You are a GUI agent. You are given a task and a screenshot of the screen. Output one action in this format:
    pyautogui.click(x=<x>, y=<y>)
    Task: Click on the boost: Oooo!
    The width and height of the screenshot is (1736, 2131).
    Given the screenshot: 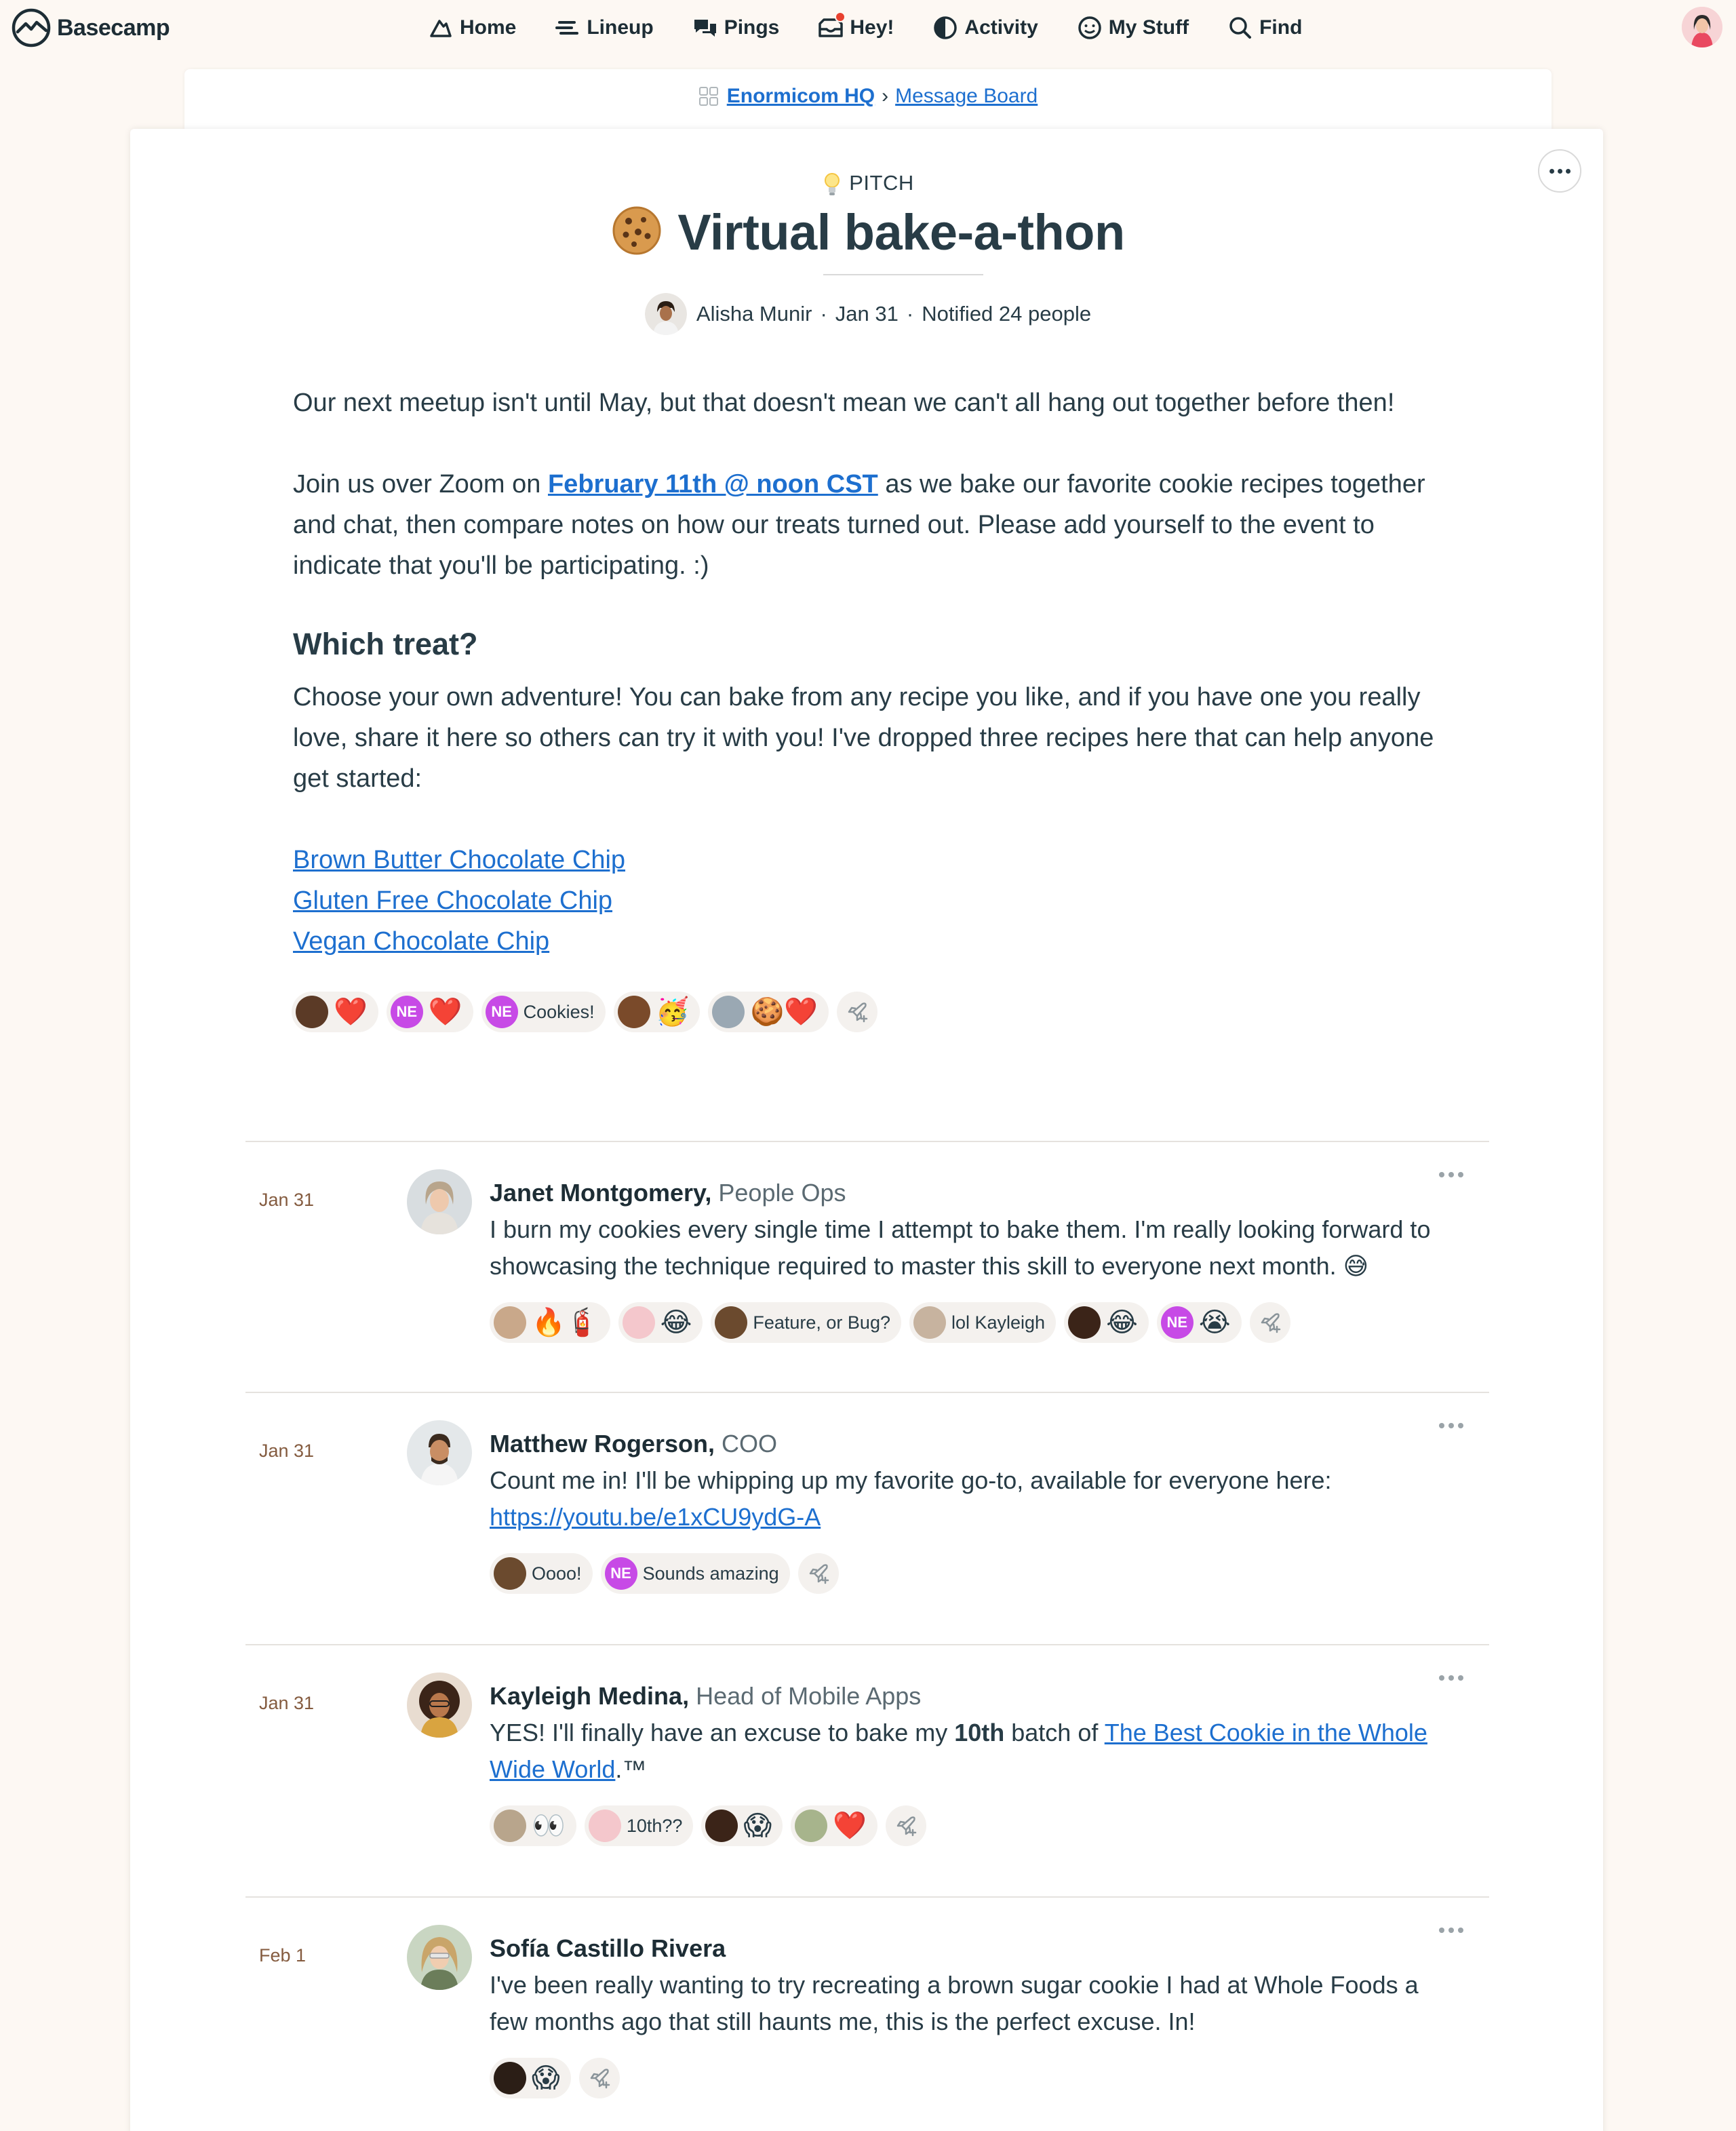 What is the action you would take?
    pyautogui.click(x=541, y=1573)
    